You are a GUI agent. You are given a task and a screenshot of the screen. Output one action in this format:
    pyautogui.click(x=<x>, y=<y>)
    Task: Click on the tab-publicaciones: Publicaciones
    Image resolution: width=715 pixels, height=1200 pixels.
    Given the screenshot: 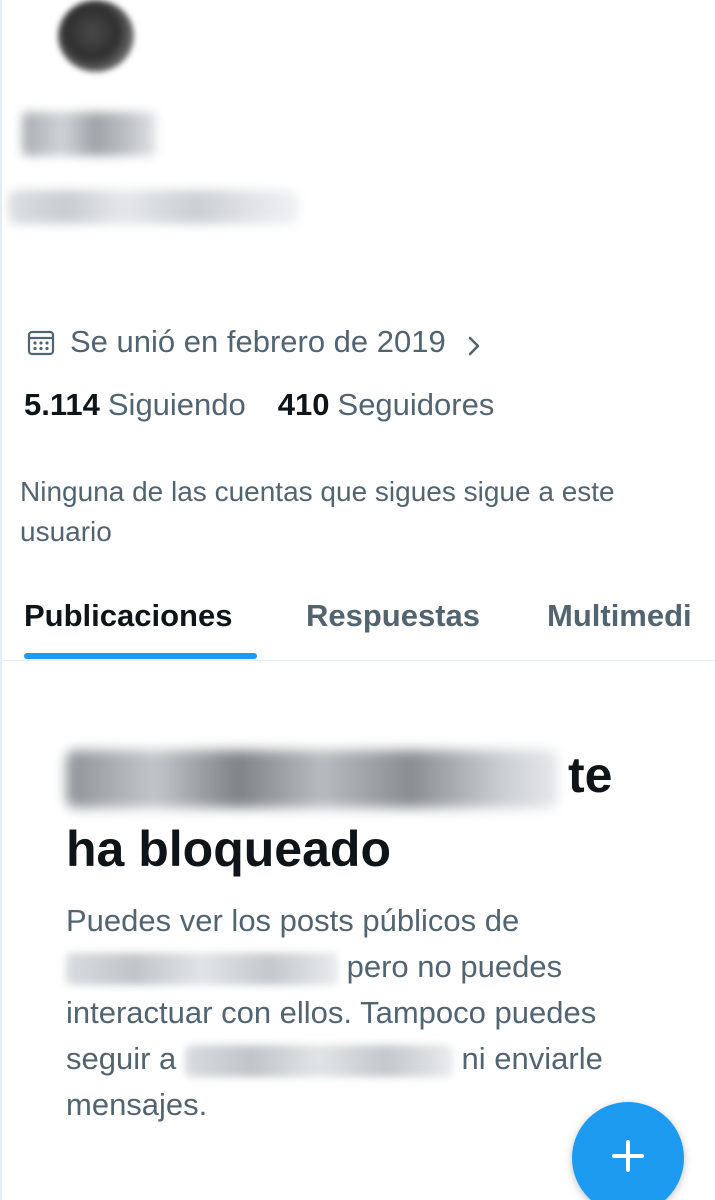 What is the action you would take?
    pyautogui.click(x=128, y=616)
    